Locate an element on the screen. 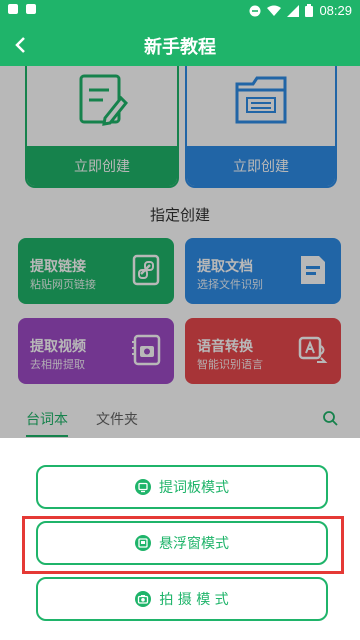  app-bar: 新手教程 is located at coordinates (180, 45).